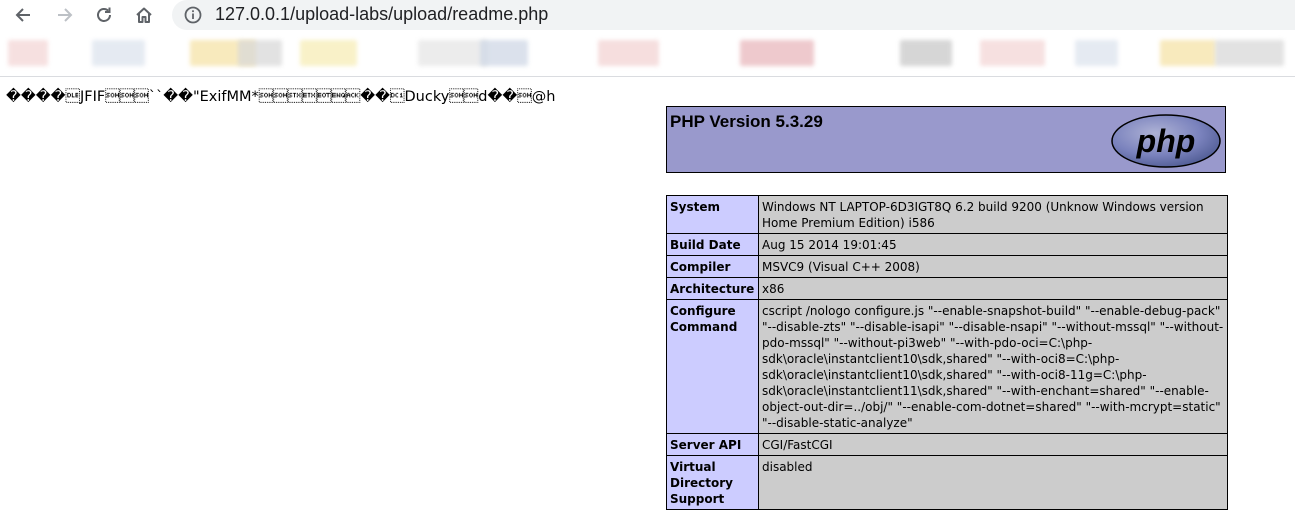  Describe the element at coordinates (193, 15) in the screenshot. I see `info-circle-icon` at that location.